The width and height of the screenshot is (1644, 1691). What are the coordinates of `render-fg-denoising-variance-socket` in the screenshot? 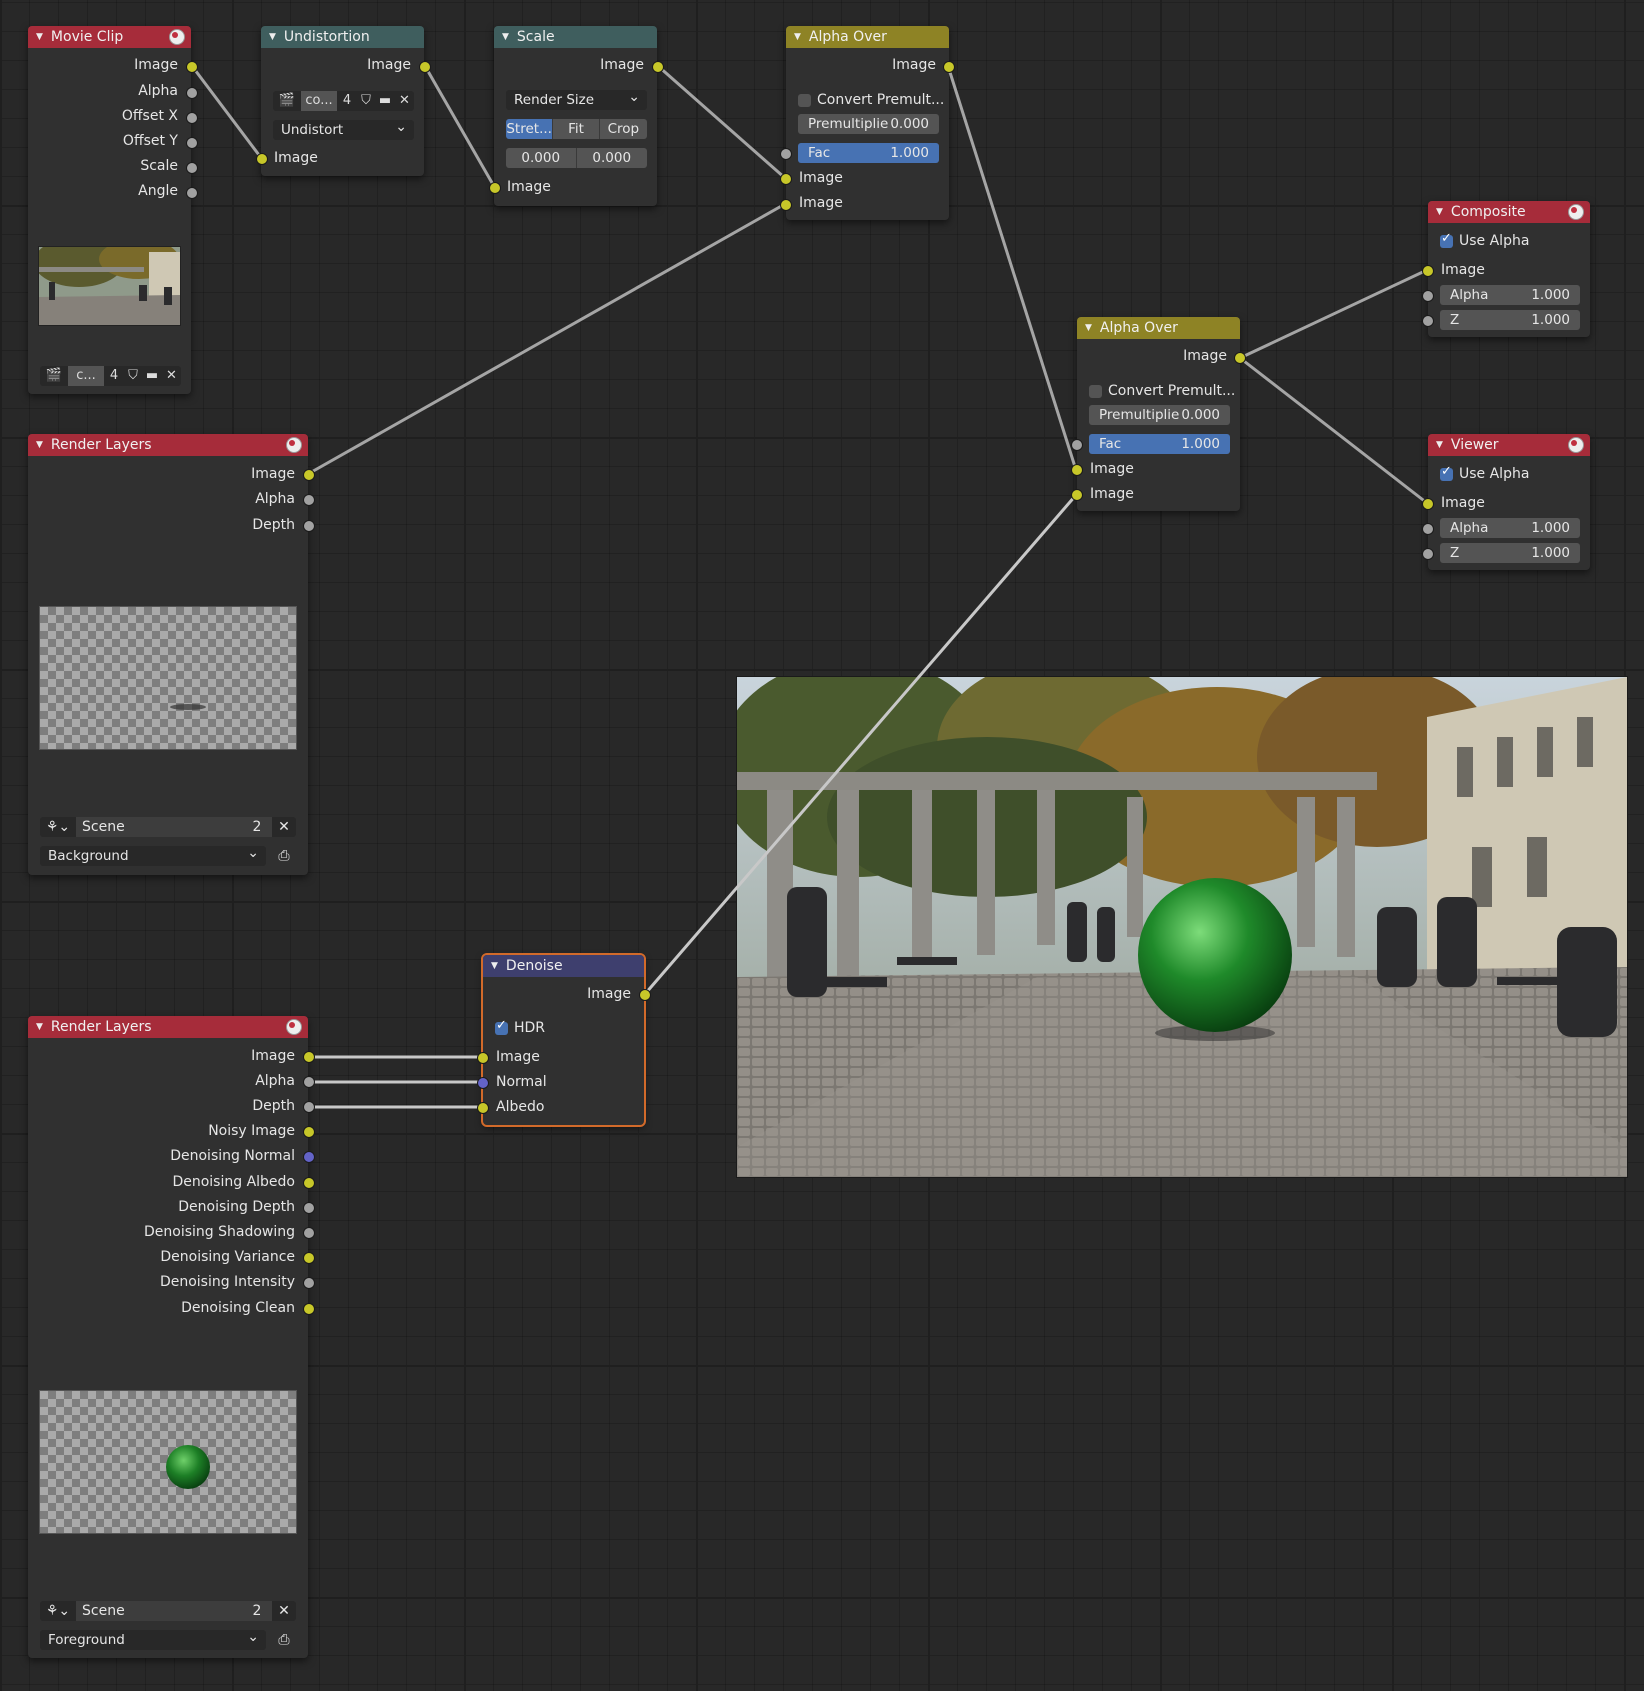 It's located at (309, 1258).